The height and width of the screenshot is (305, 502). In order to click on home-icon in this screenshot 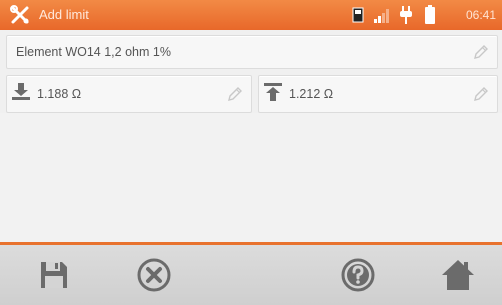, I will do `click(458, 275)`.